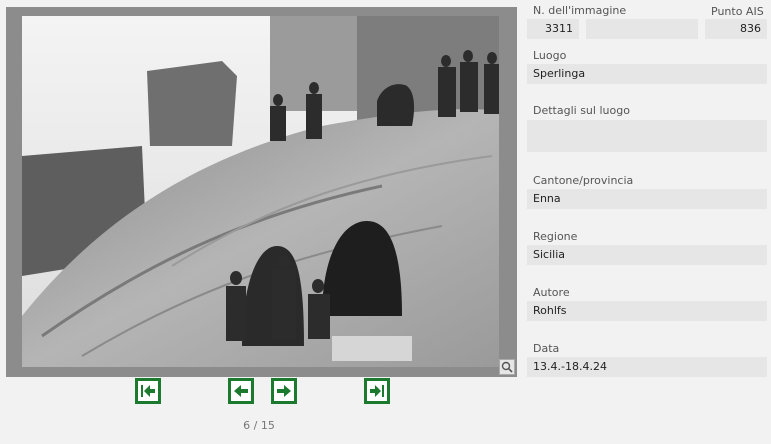 Image resolution: width=771 pixels, height=444 pixels. I want to click on place-value: Sperlinga, so click(647, 74).